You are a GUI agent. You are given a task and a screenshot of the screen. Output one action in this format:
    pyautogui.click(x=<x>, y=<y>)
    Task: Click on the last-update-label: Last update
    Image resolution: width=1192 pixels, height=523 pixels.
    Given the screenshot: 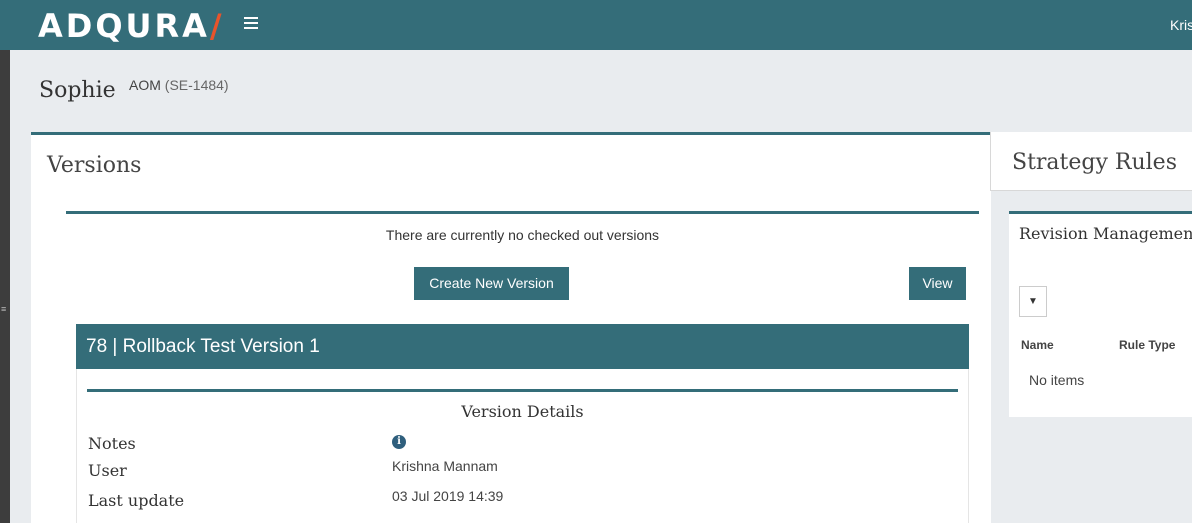 What is the action you would take?
    pyautogui.click(x=136, y=500)
    